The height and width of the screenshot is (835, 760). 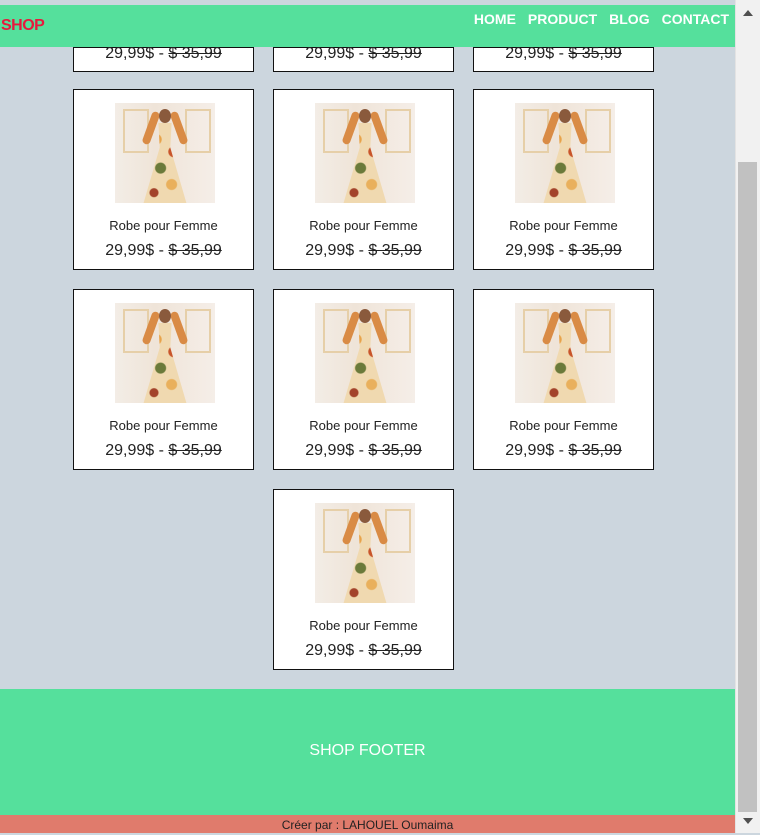 I want to click on shop-footer: SHOP FOOTER, so click(x=367, y=752).